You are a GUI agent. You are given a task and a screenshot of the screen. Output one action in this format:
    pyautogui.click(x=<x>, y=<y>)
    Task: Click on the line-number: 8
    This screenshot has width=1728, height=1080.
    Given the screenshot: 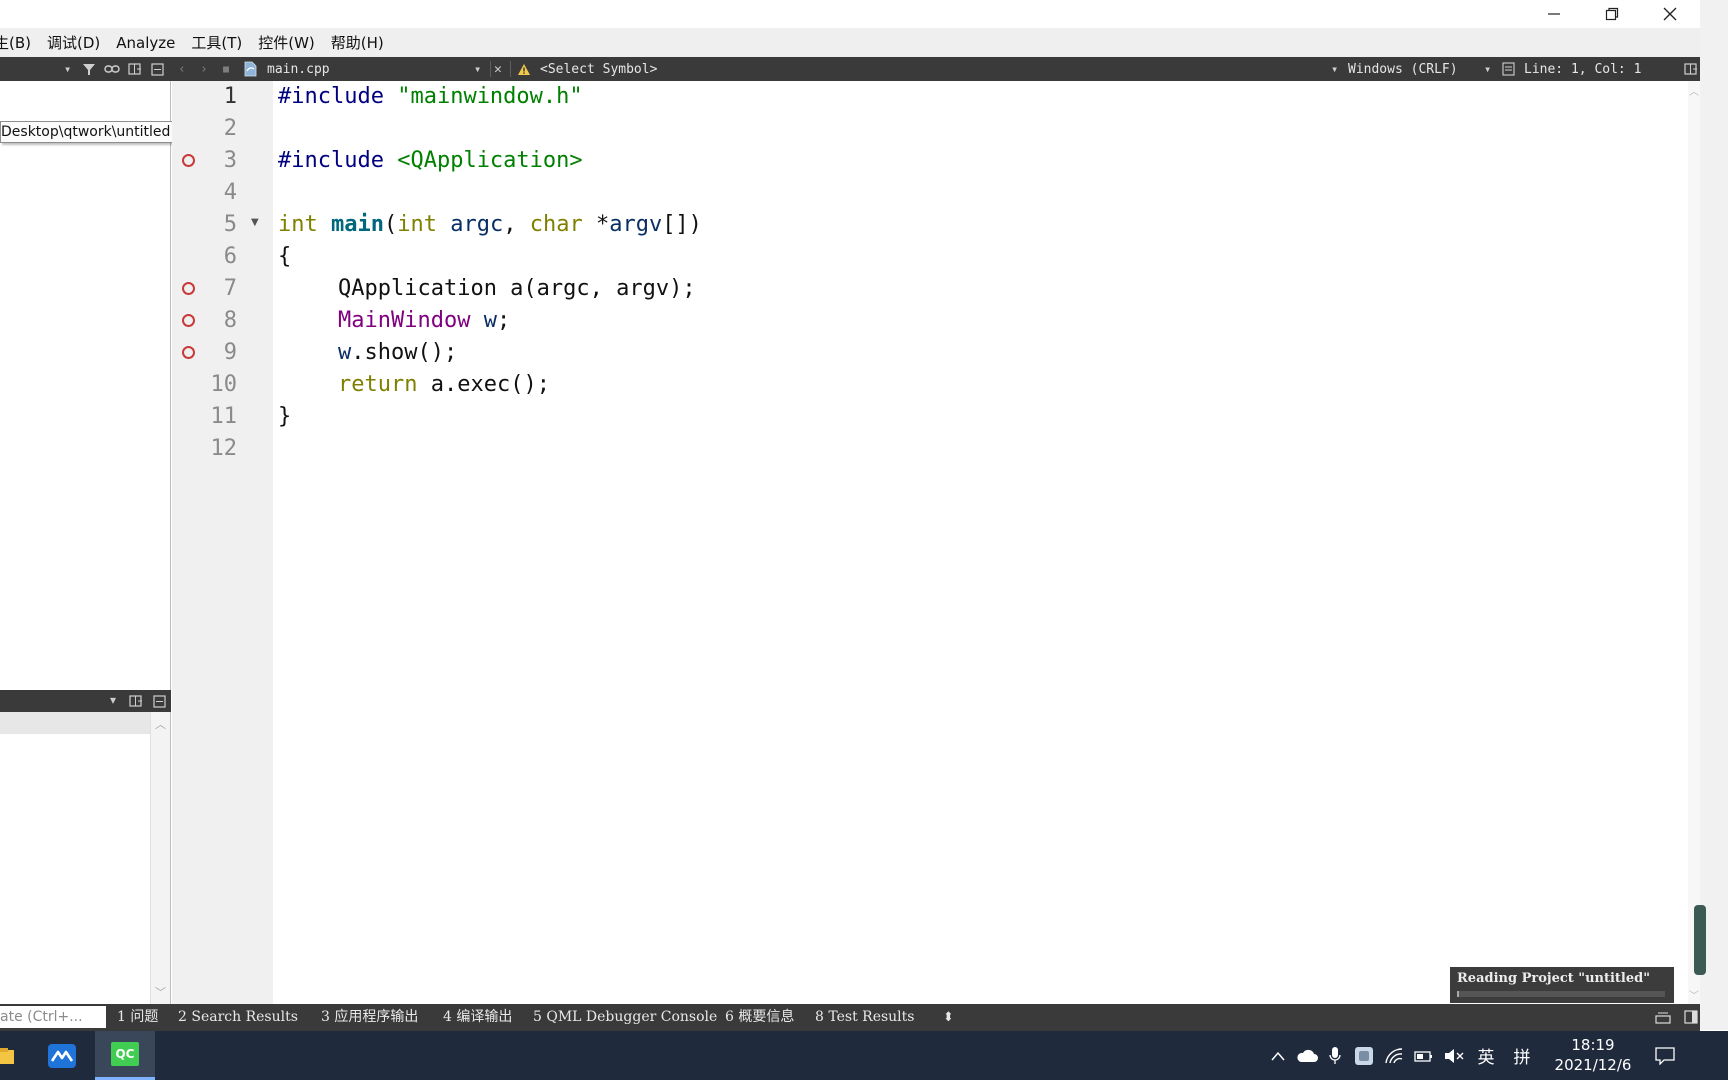 What is the action you would take?
    pyautogui.click(x=230, y=320)
    